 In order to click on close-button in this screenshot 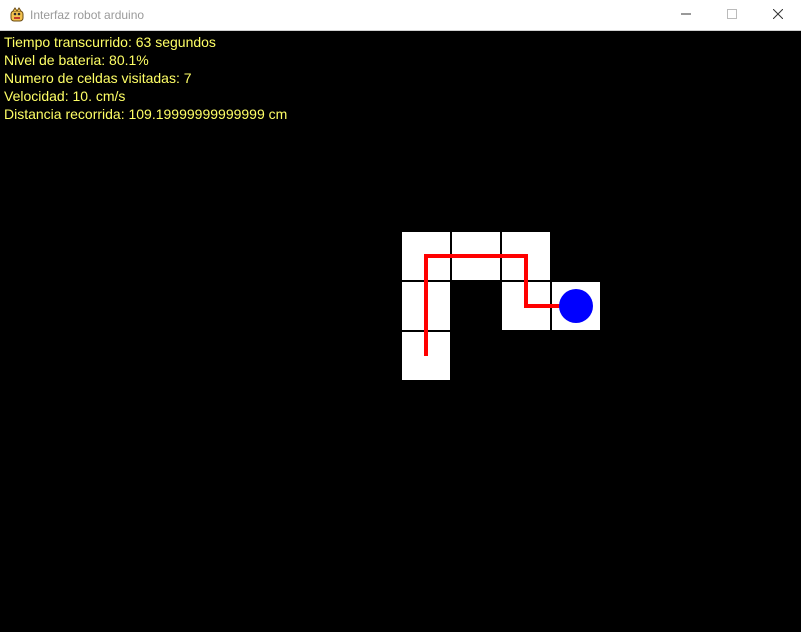, I will do `click(778, 15)`.